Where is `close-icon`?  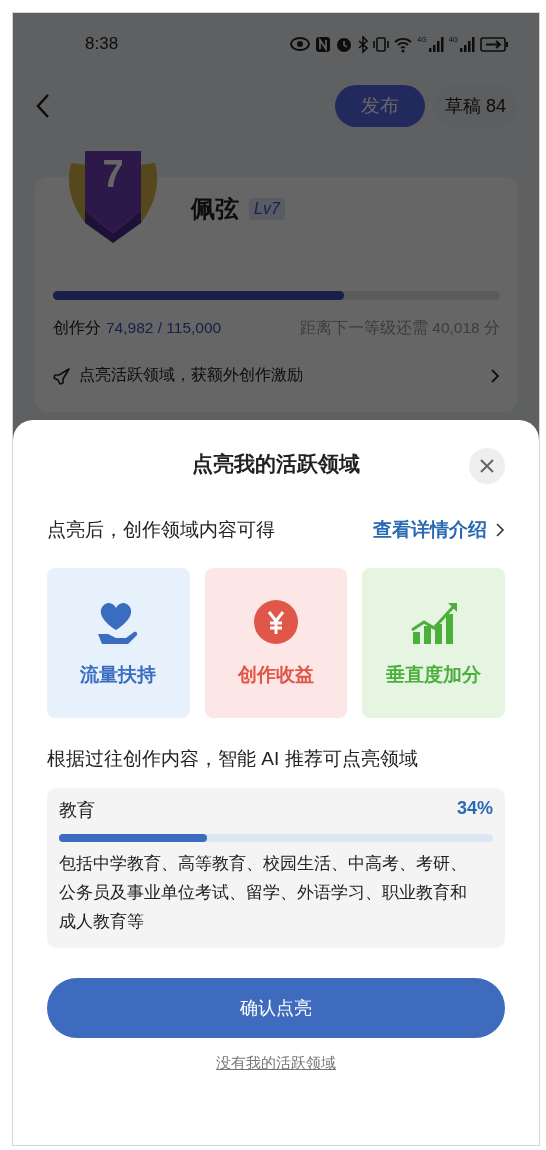
close-icon is located at coordinates (487, 466).